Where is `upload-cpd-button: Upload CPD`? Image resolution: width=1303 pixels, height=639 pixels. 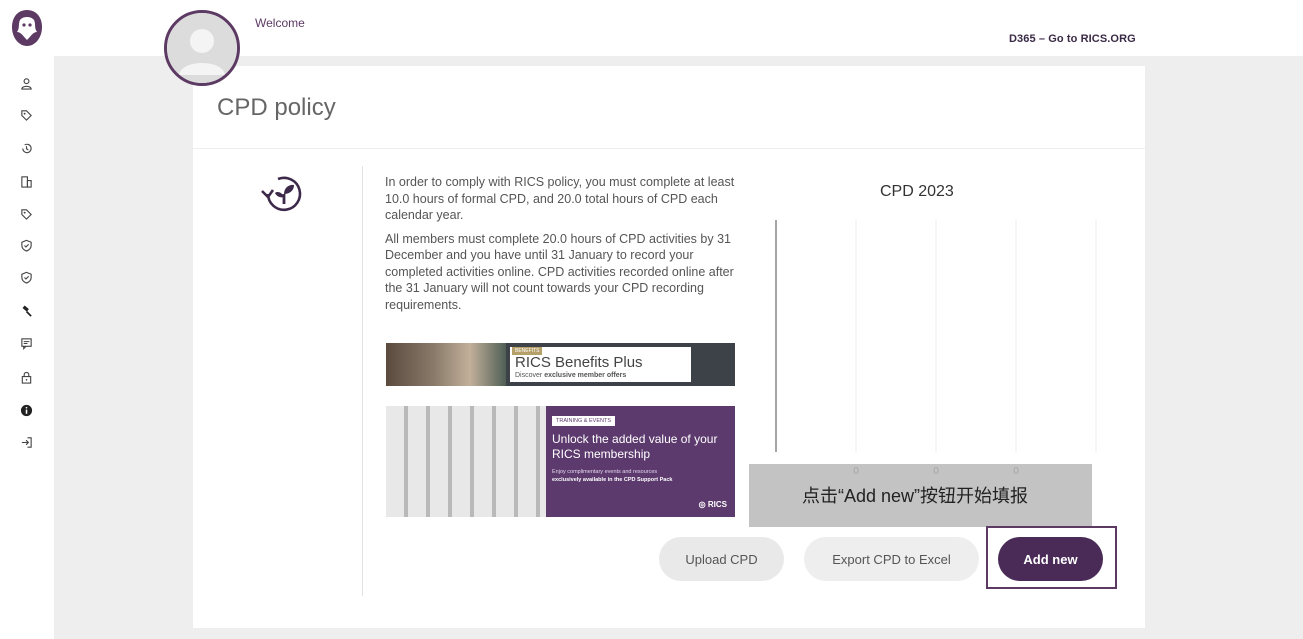
upload-cpd-button: Upload CPD is located at coordinates (721, 559).